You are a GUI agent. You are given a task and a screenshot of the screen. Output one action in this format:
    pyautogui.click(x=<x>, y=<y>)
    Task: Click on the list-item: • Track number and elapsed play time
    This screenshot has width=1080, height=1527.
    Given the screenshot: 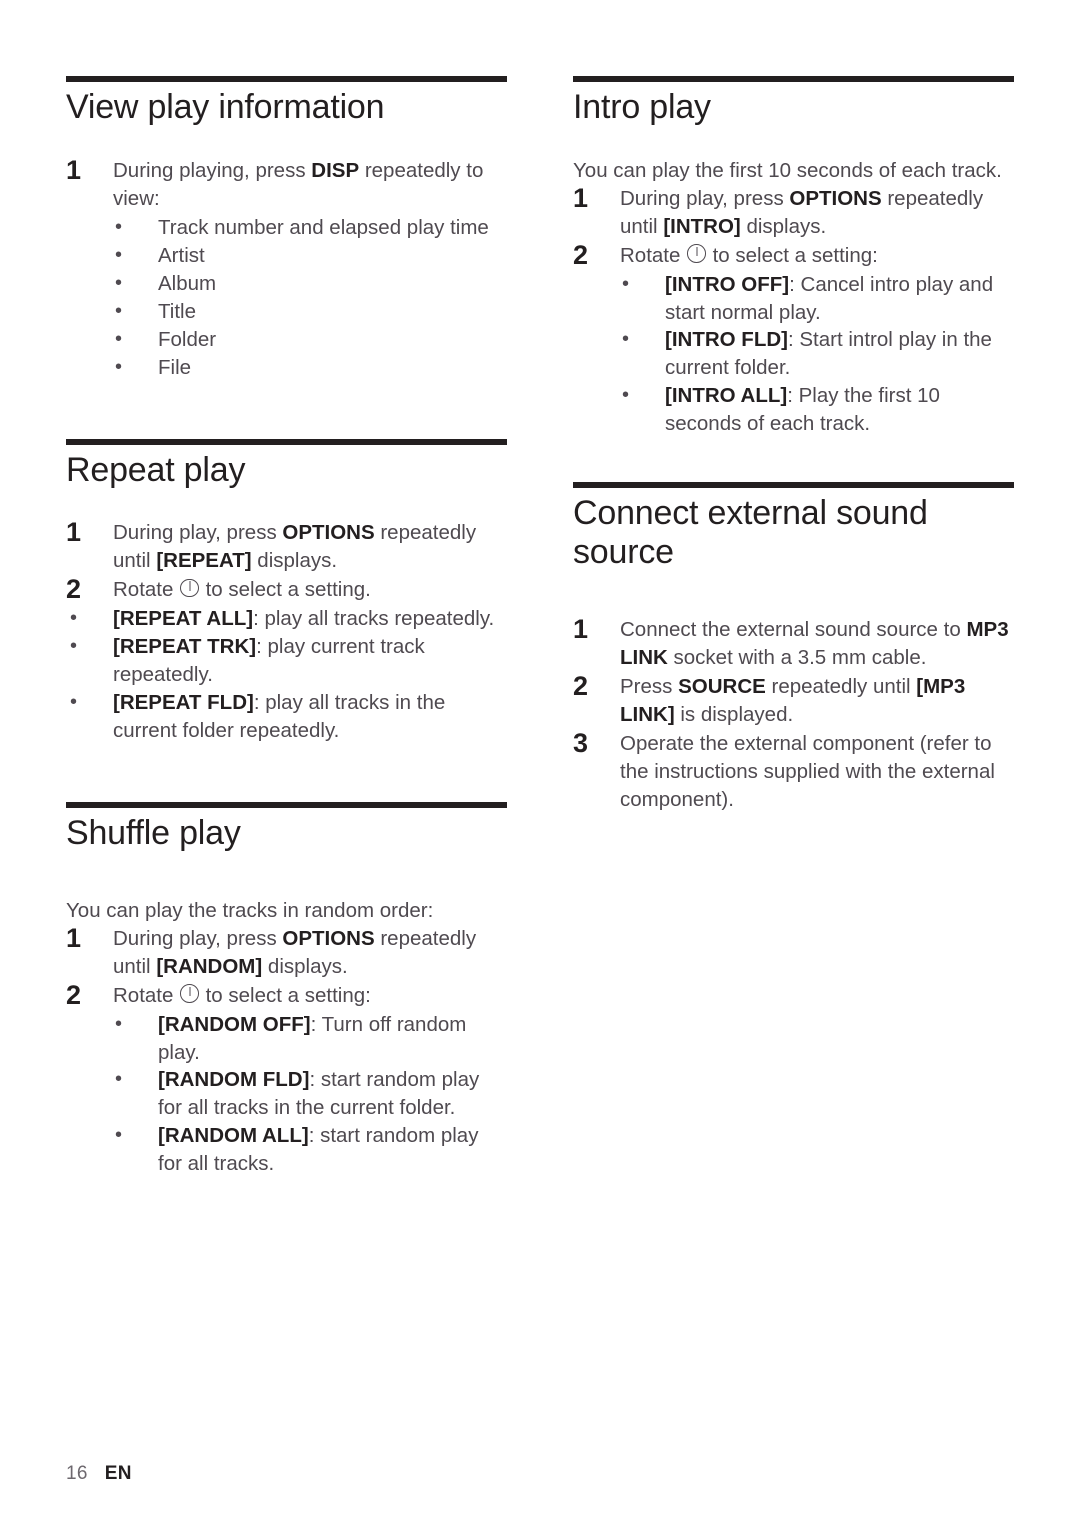 What is the action you would take?
    pyautogui.click(x=286, y=228)
    